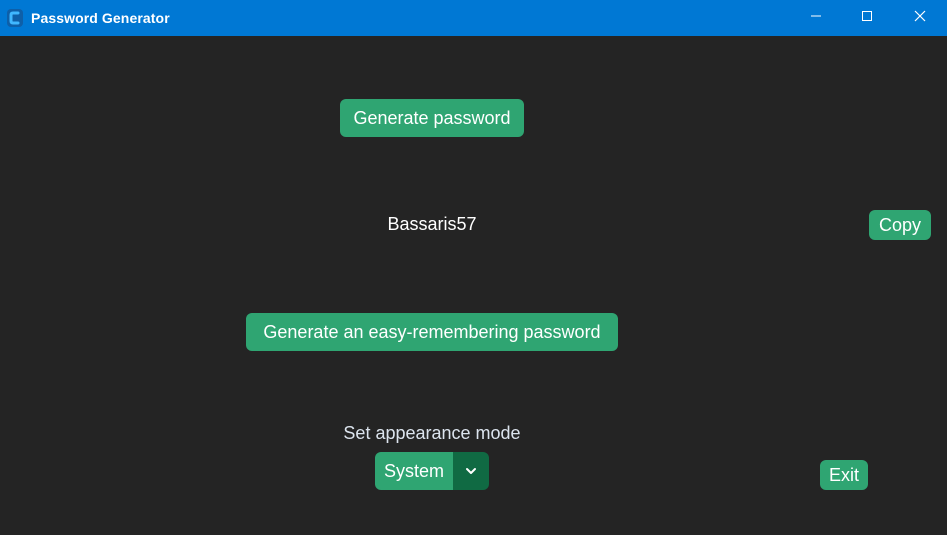 Image resolution: width=947 pixels, height=535 pixels. I want to click on copy-button: Copy, so click(900, 225).